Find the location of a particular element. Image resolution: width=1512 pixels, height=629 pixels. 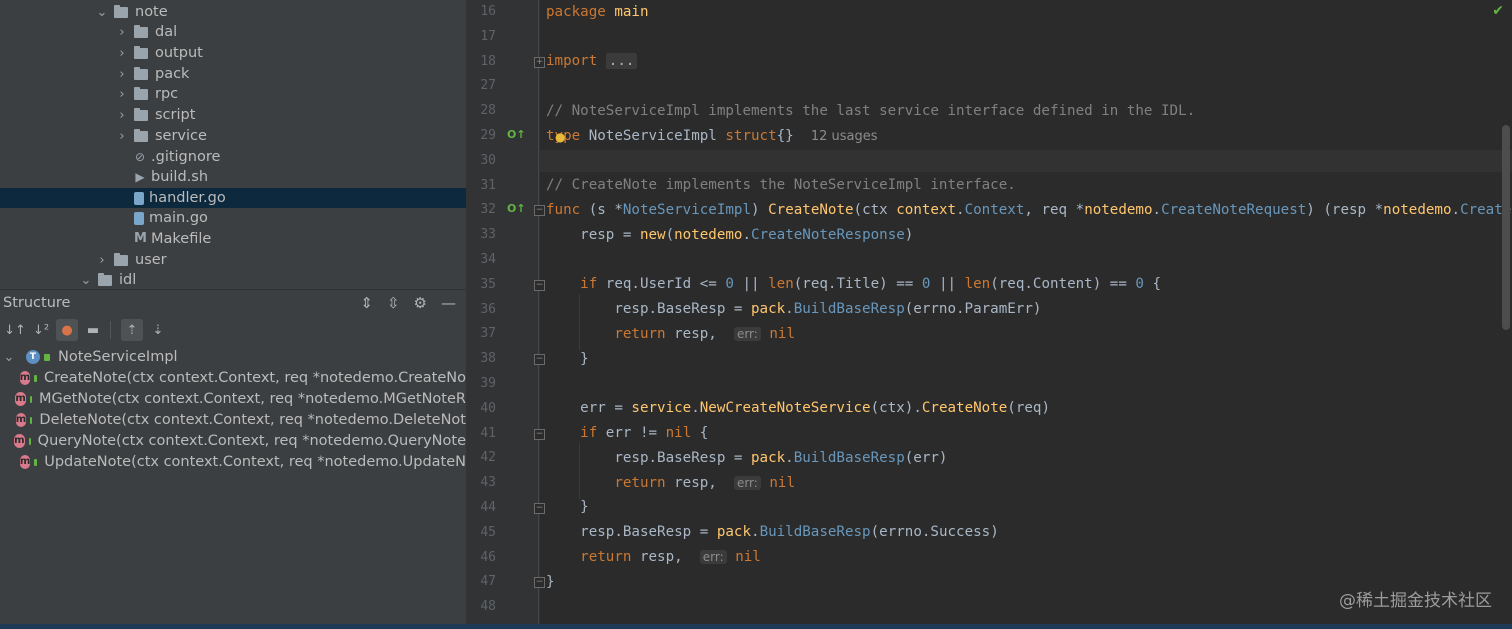

tree-item-label: note is located at coordinates (151, 12).